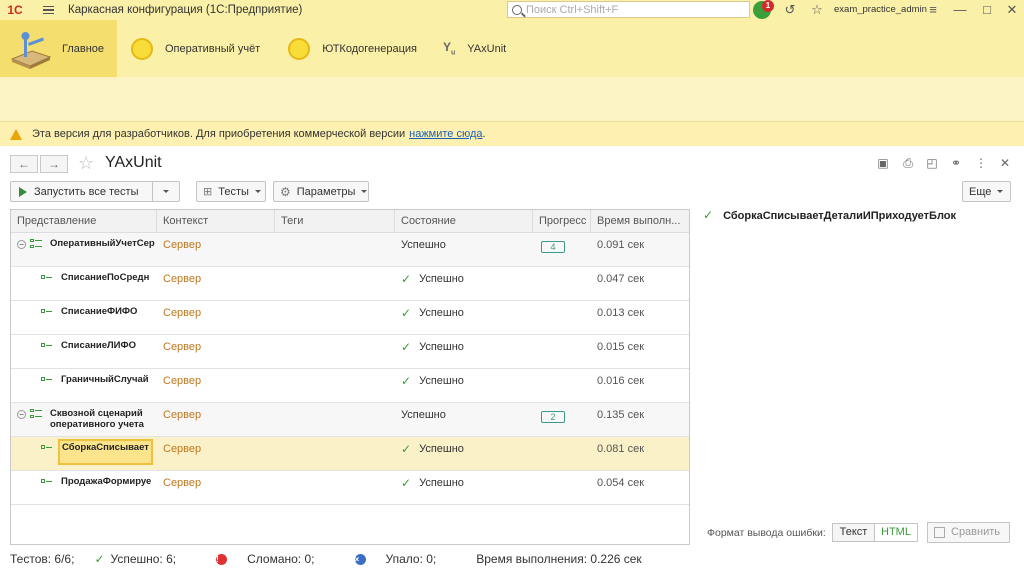 This screenshot has width=1024, height=577. What do you see at coordinates (222, 559) in the screenshot?
I see `broken-icon: !` at bounding box center [222, 559].